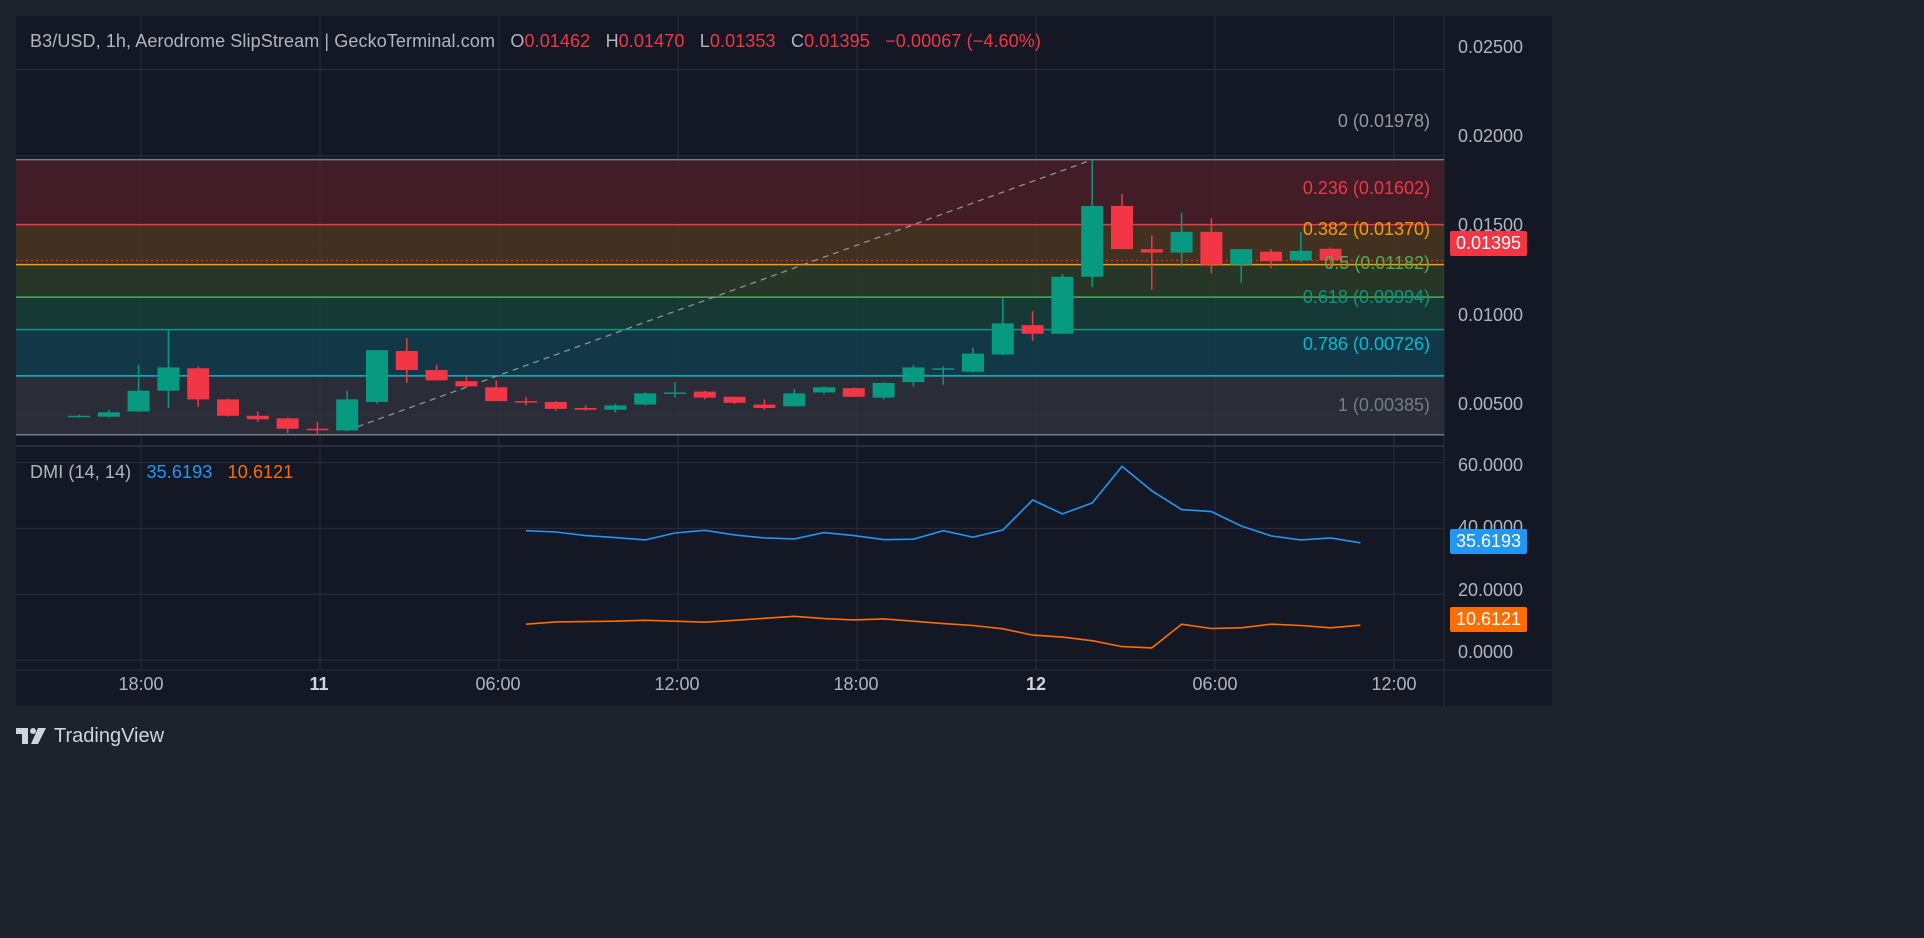 The image size is (1924, 938). I want to click on fib-label-0382: 0.382 (0.01370), so click(1366, 229).